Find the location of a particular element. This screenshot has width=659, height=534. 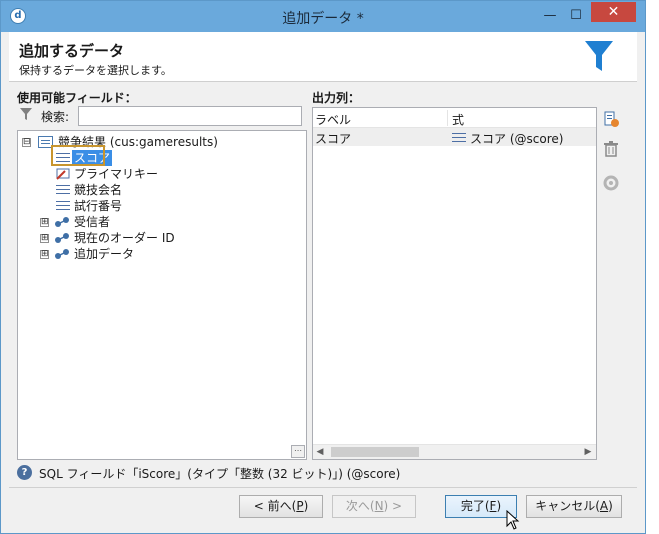

tree-node-label: プライマリキー is located at coordinates (116, 174).